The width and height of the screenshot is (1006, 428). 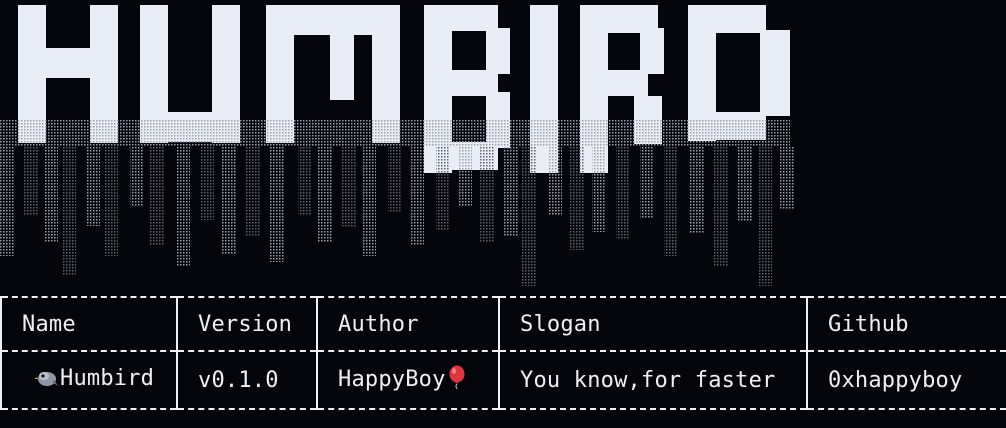 I want to click on header-name: Name, so click(x=89, y=324).